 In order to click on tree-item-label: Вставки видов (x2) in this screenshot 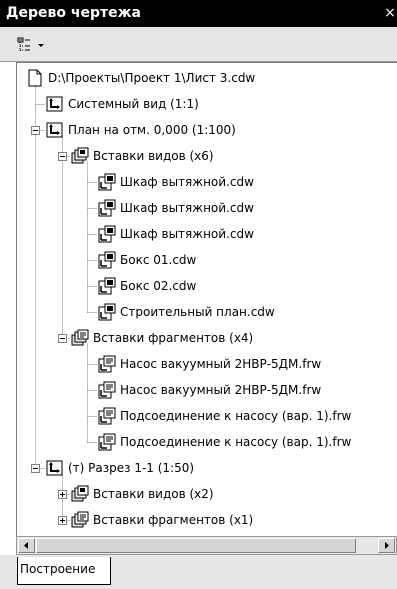, I will do `click(153, 494)`.